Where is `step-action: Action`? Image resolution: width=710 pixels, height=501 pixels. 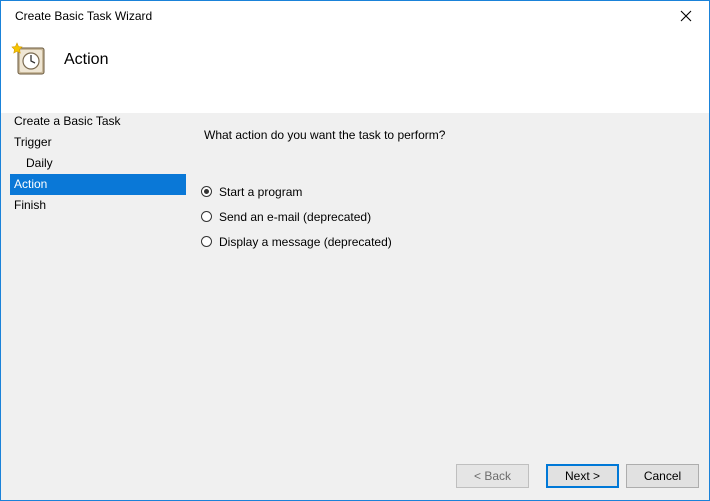
step-action: Action is located at coordinates (98, 184).